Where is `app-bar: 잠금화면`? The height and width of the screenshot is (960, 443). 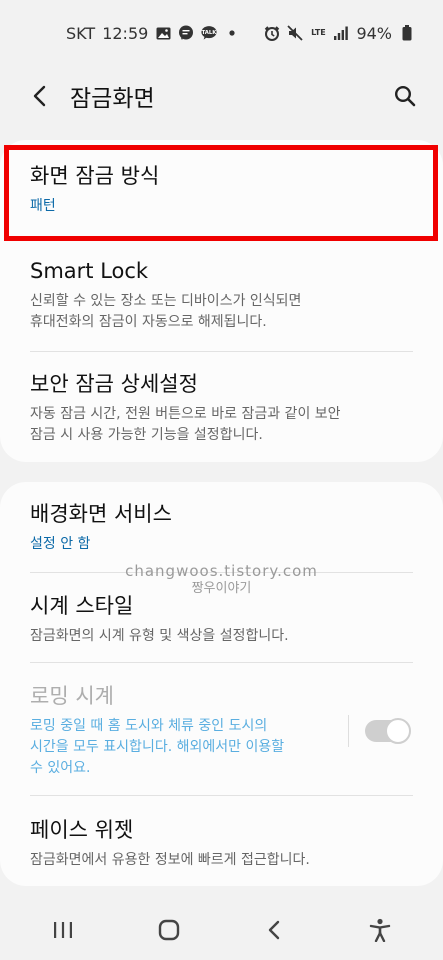
app-bar: 잠금화면 is located at coordinates (221, 96).